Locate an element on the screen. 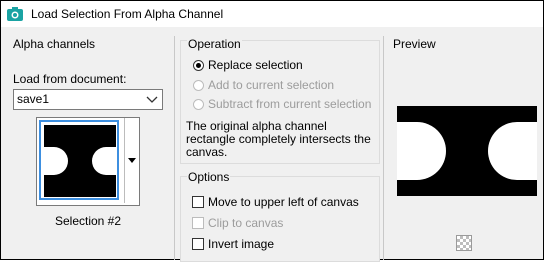 The image size is (544, 262). checkbox-clip-to-canvas is located at coordinates (198, 223).